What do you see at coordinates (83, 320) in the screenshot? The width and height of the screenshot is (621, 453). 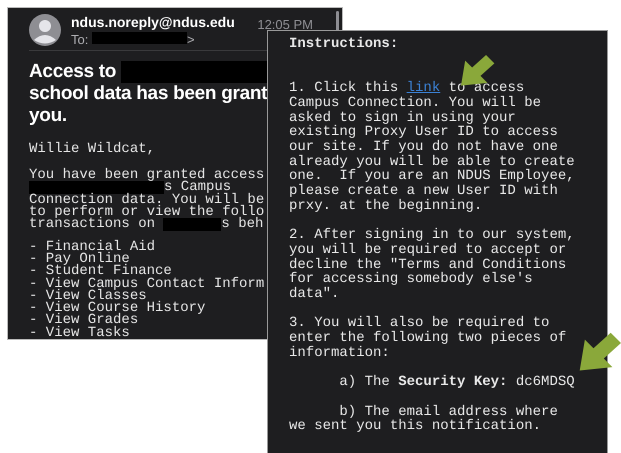 I see `list-item: - View Grades` at bounding box center [83, 320].